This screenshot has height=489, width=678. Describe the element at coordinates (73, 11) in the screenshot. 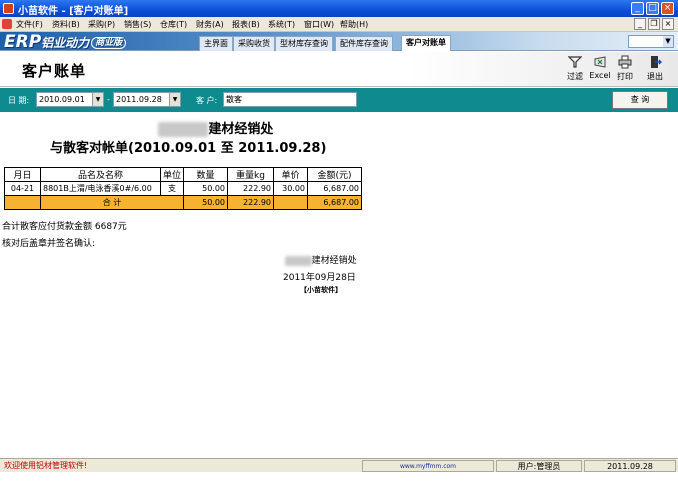

I see `window-title: 小苗软件 - [客户对账单]` at that location.